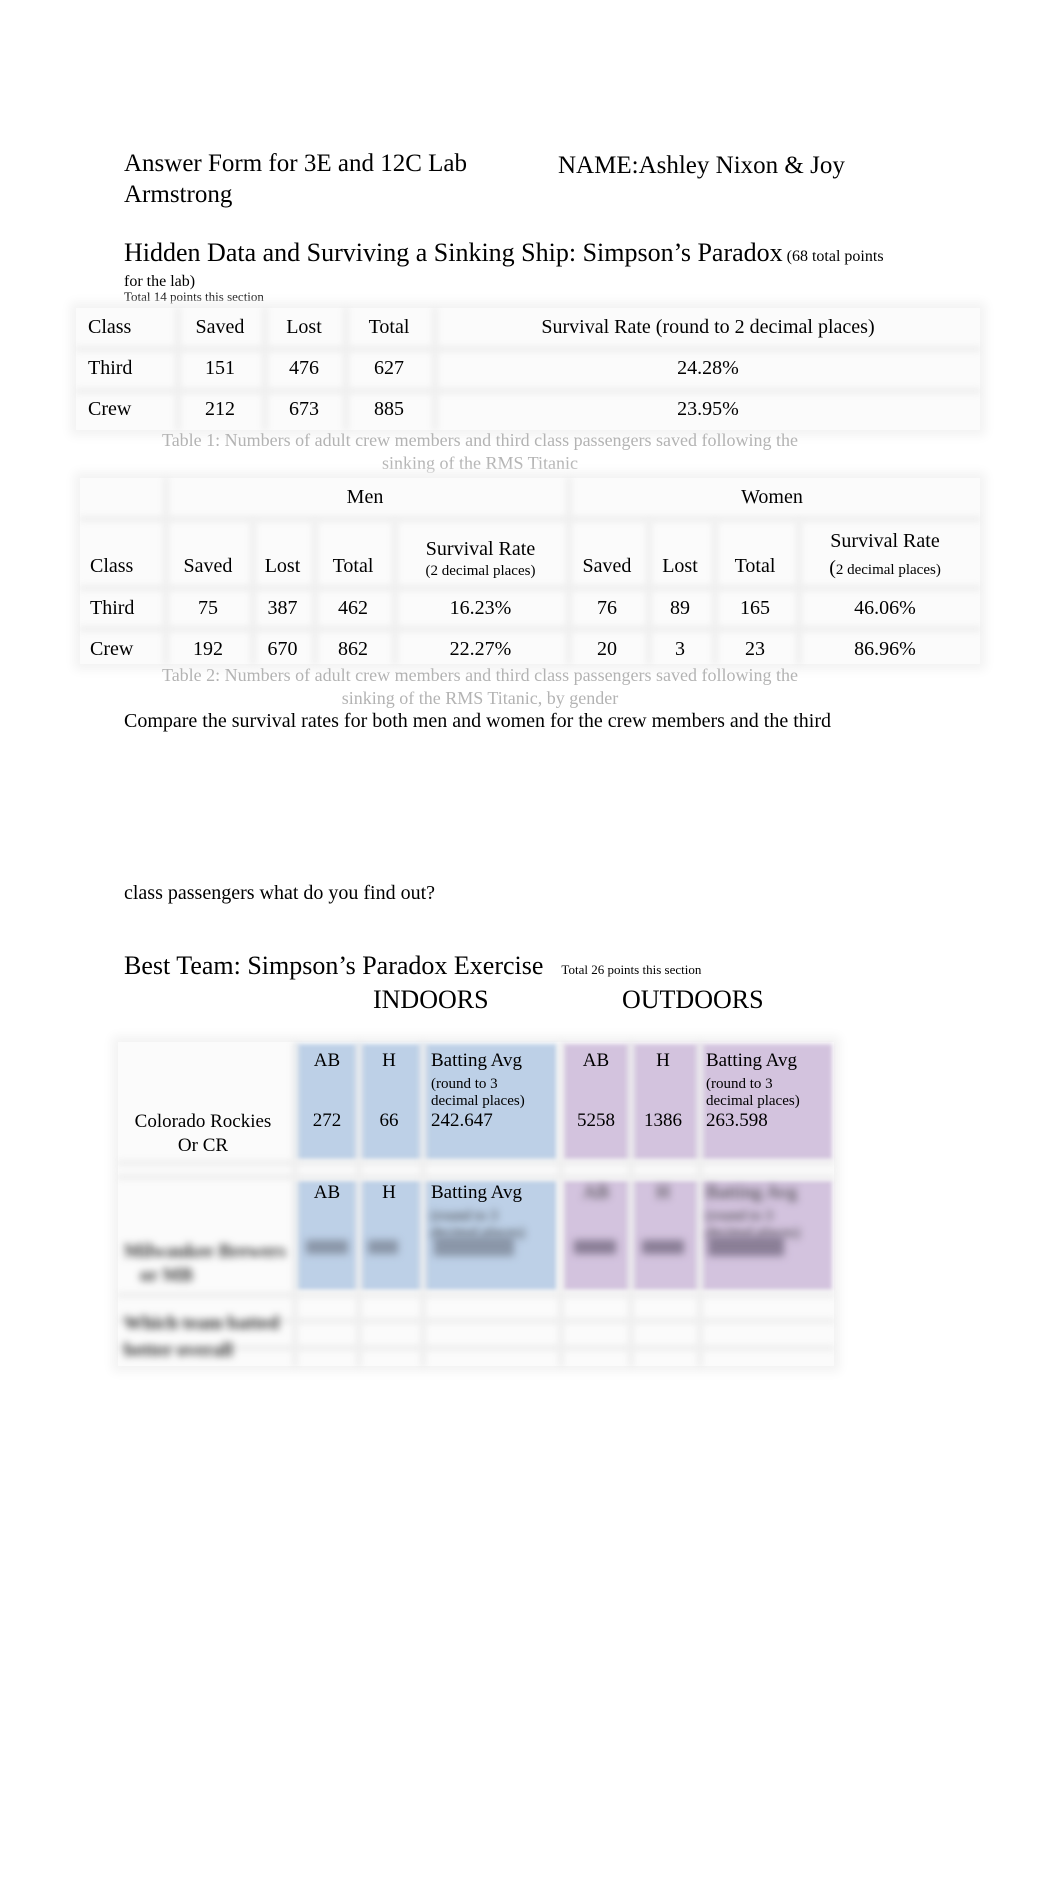 The width and height of the screenshot is (1062, 1885). What do you see at coordinates (112, 608) in the screenshot?
I see `t2-class: Third` at bounding box center [112, 608].